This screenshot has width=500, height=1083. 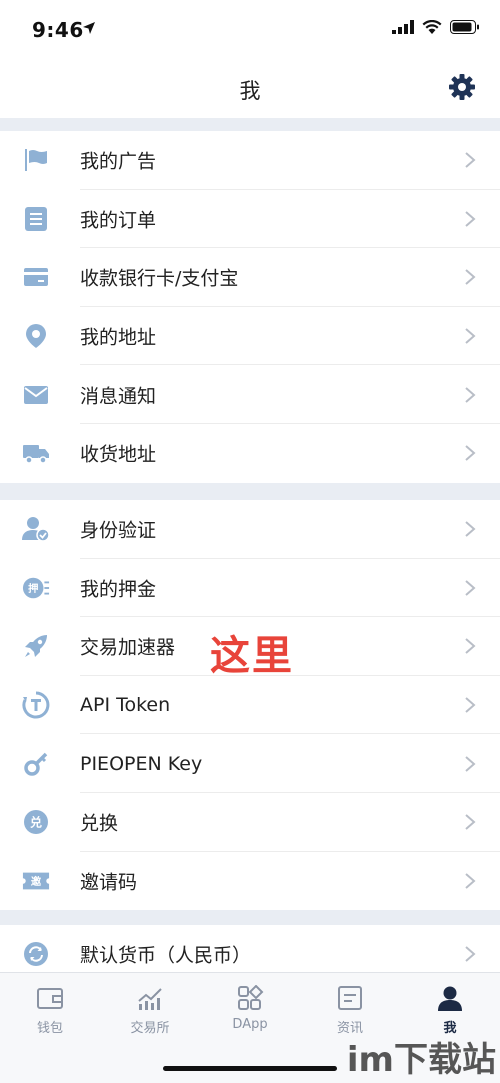 What do you see at coordinates (36, 646) in the screenshot?
I see `rocket-icon` at bounding box center [36, 646].